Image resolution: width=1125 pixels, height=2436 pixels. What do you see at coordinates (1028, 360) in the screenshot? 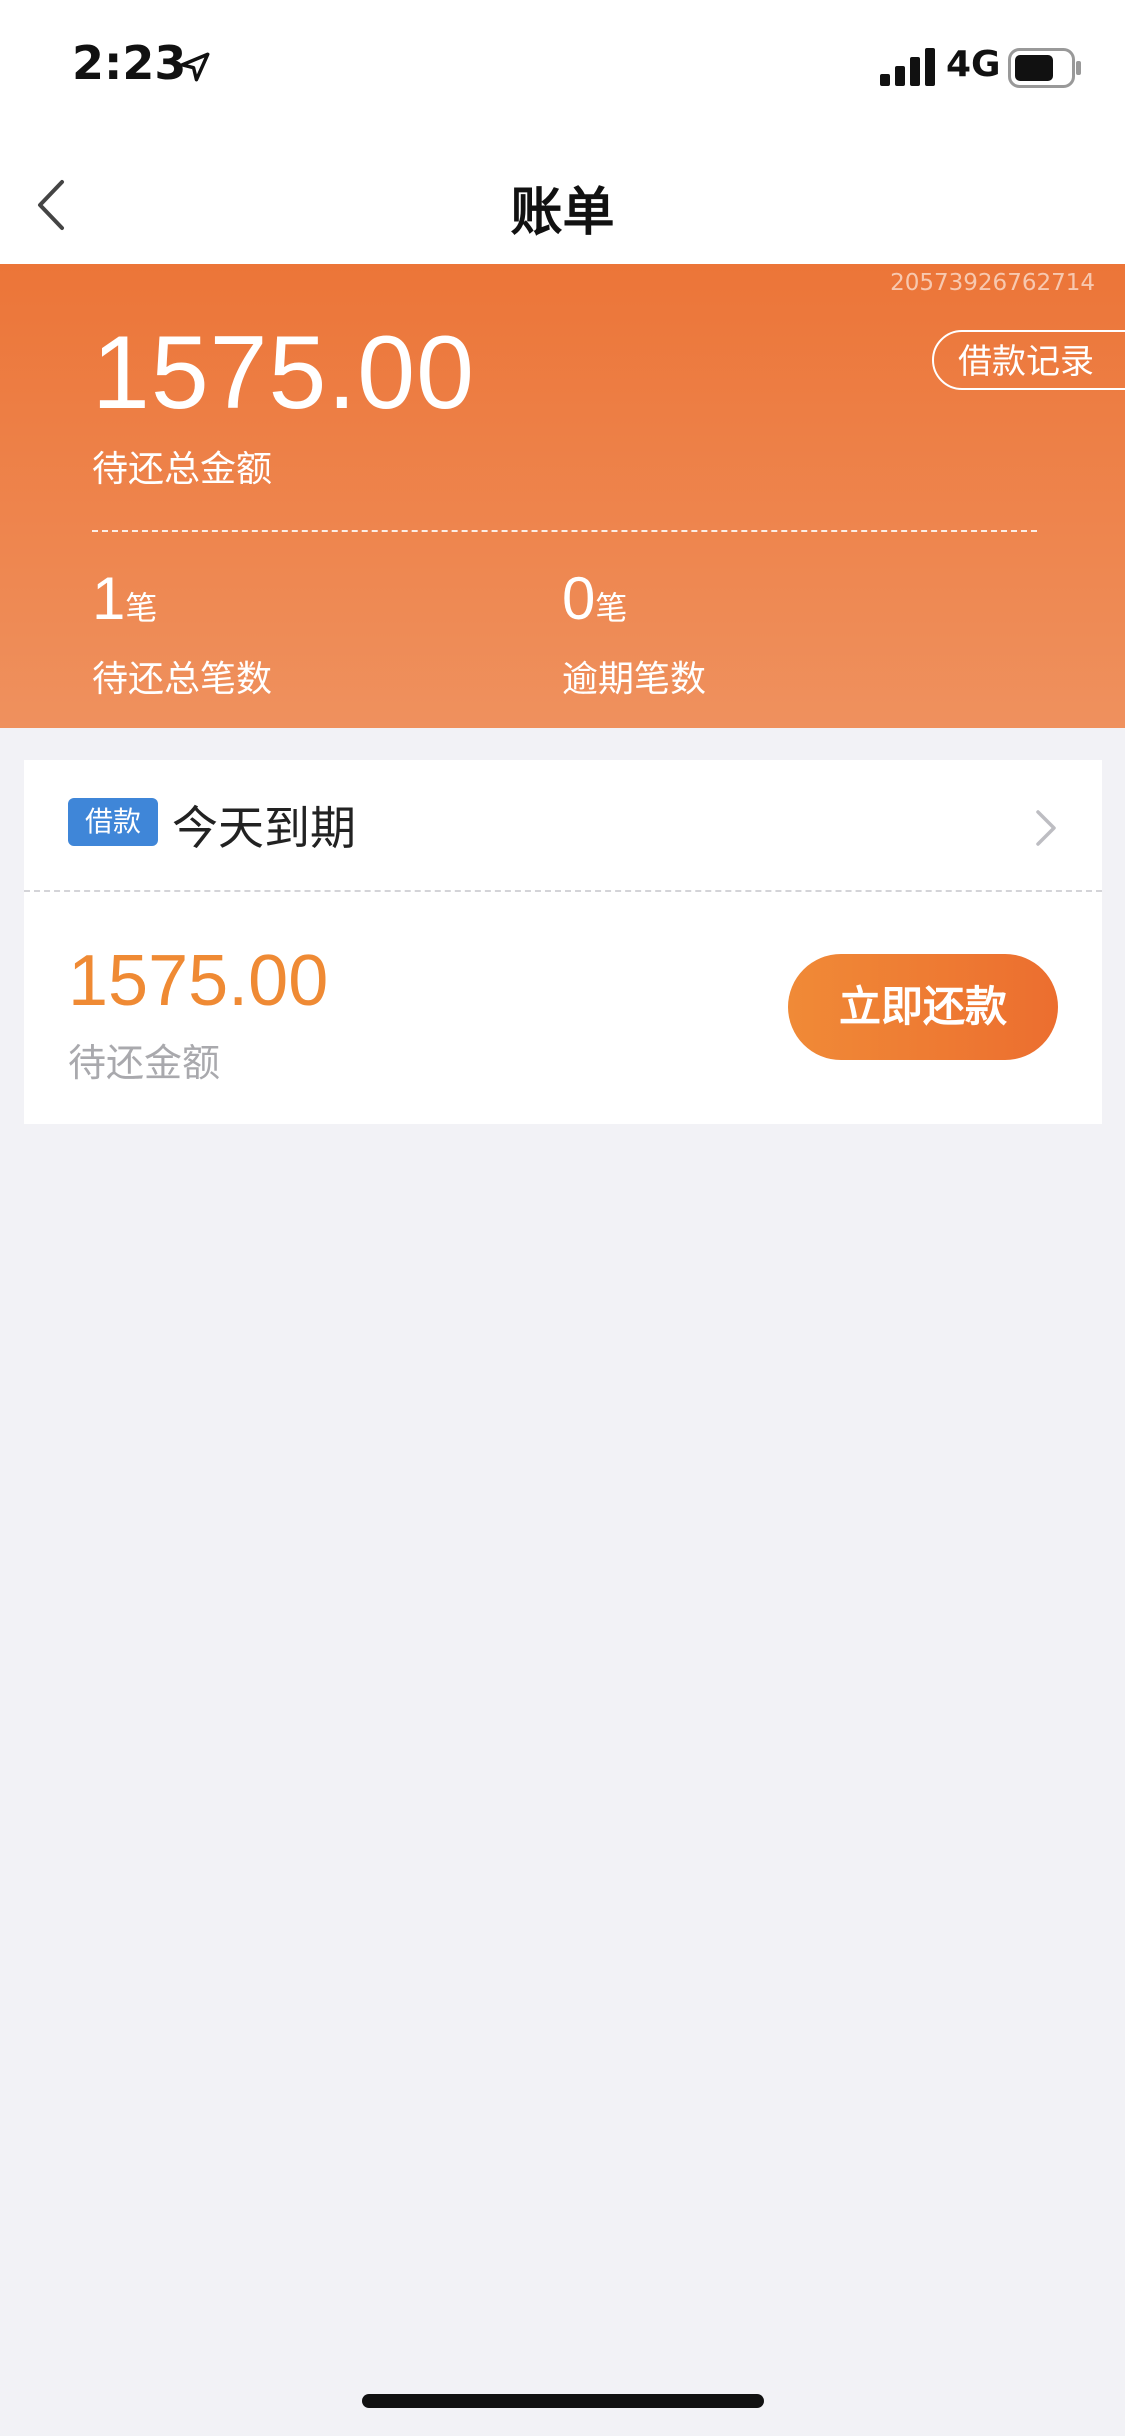
I see `loan-history-button: 借款记录` at bounding box center [1028, 360].